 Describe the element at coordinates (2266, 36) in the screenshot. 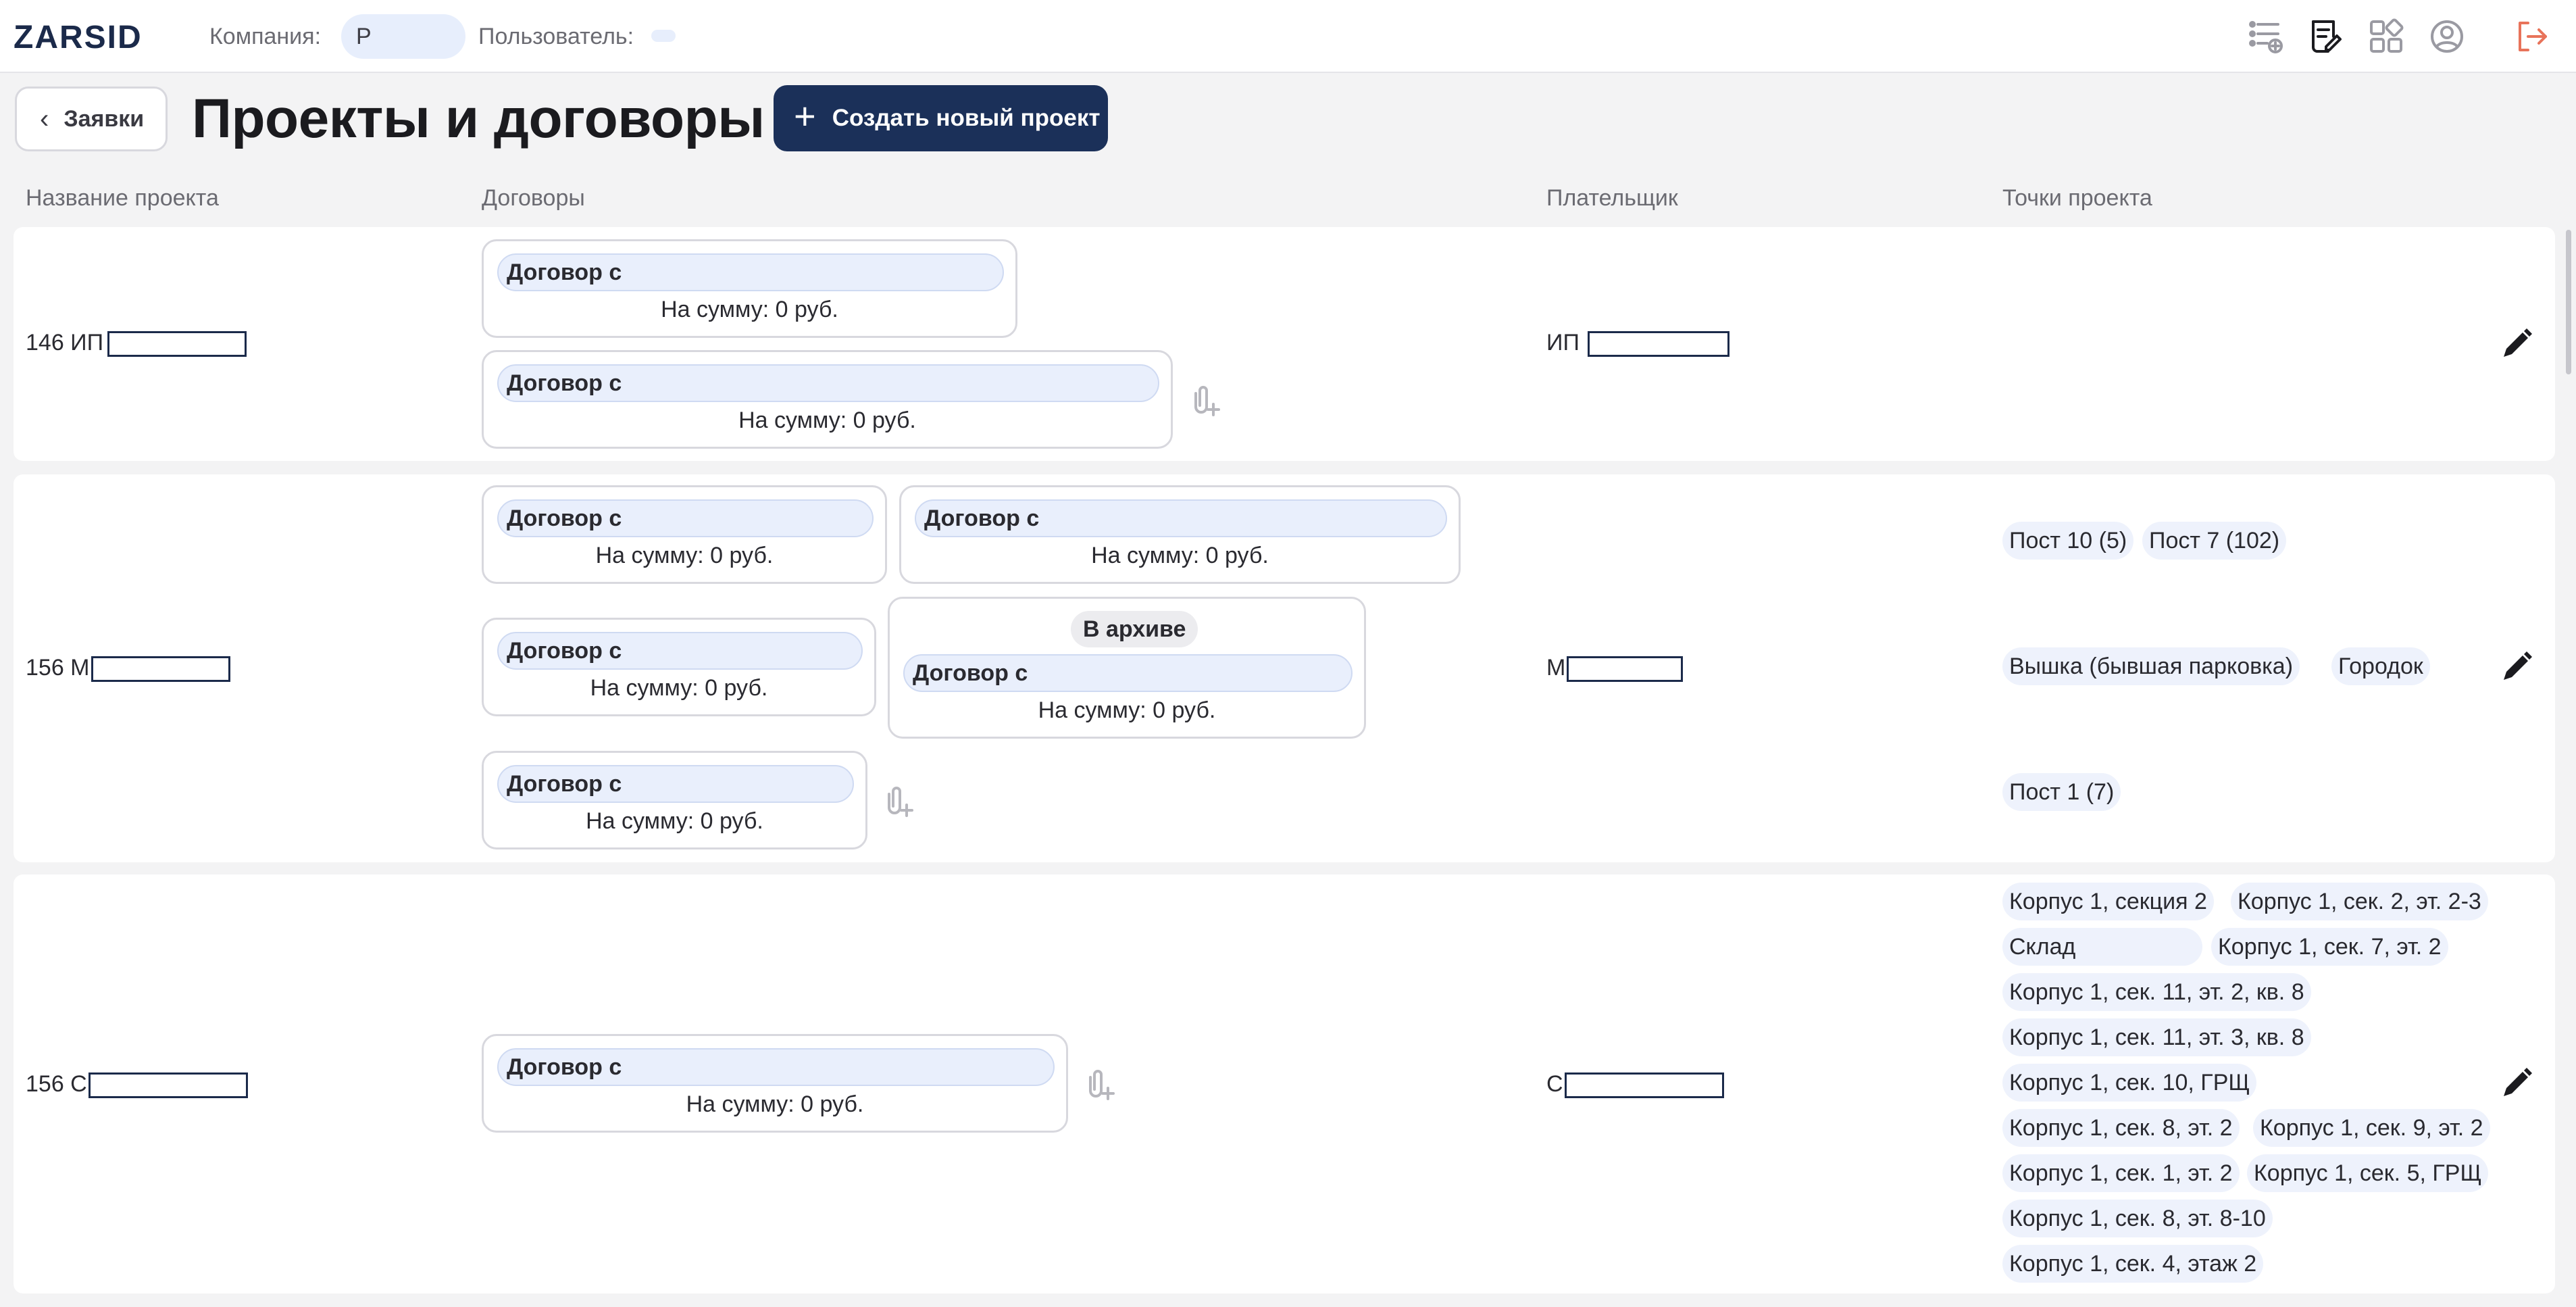

I see `tasks-icon` at that location.